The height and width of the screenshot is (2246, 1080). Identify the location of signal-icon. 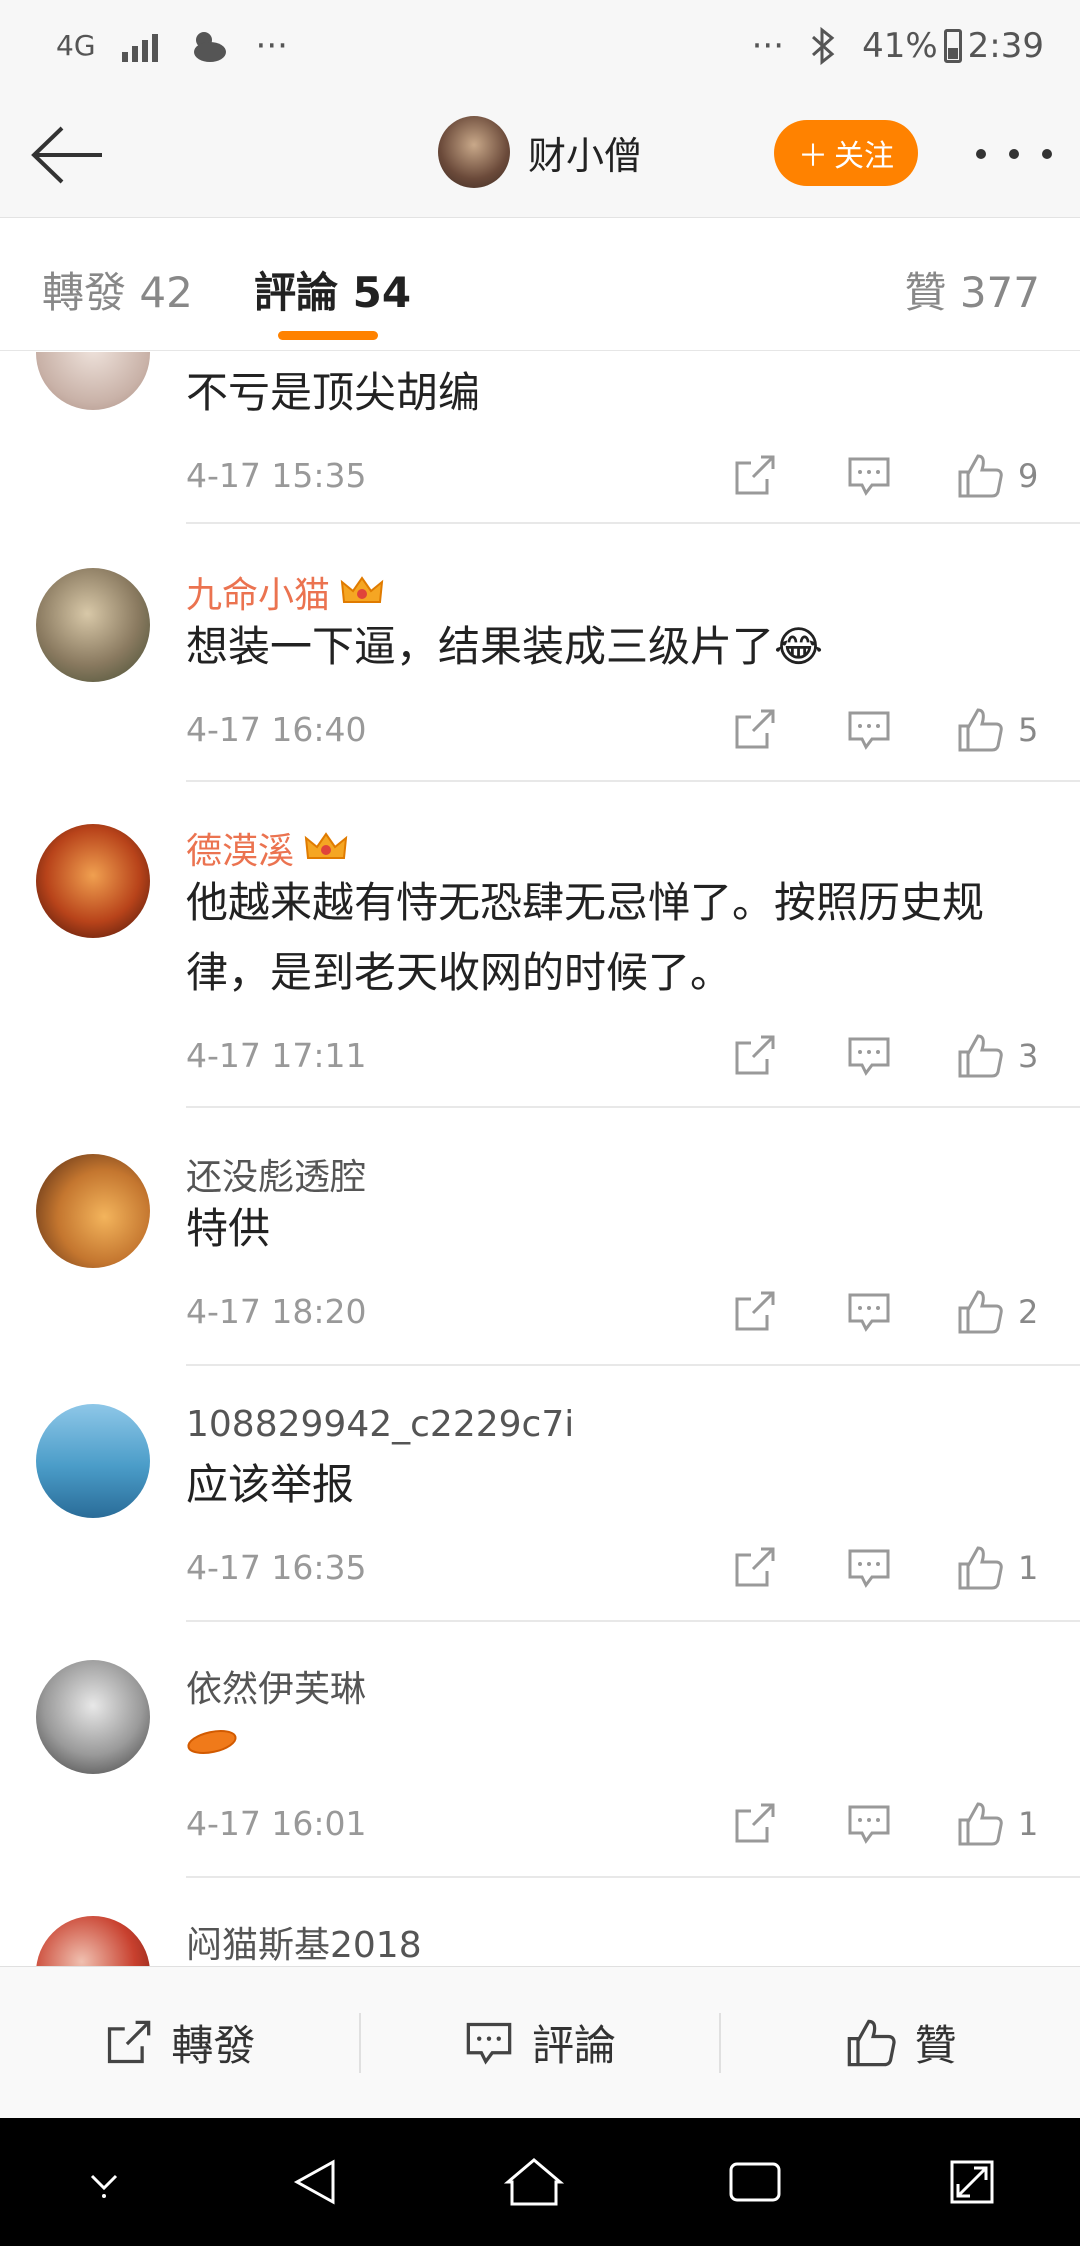
(139, 46).